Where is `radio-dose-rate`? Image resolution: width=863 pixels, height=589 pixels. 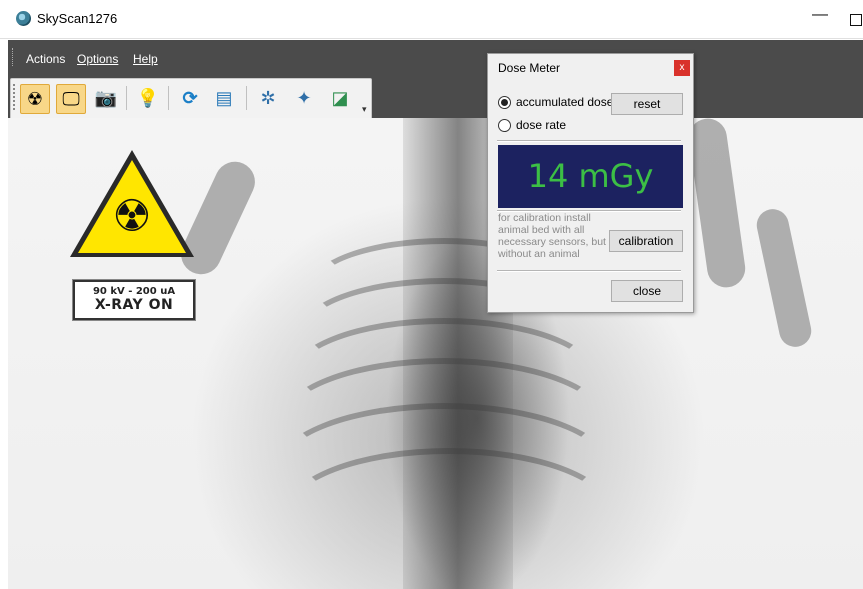 radio-dose-rate is located at coordinates (504, 125).